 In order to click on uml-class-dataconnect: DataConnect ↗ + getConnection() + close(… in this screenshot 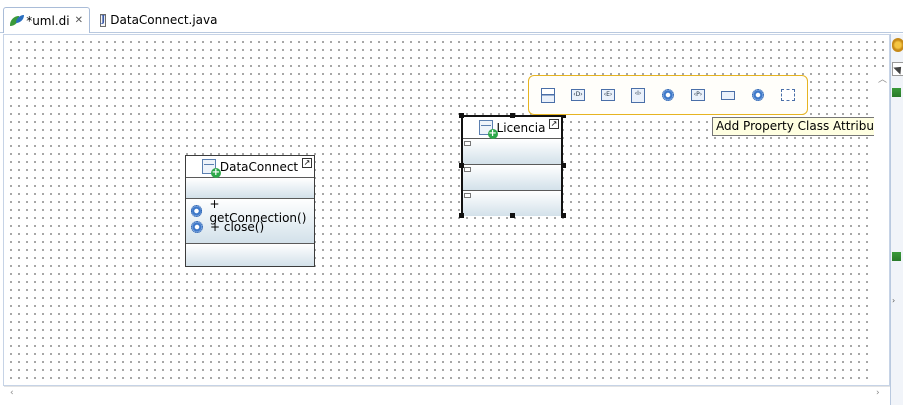, I will do `click(250, 211)`.